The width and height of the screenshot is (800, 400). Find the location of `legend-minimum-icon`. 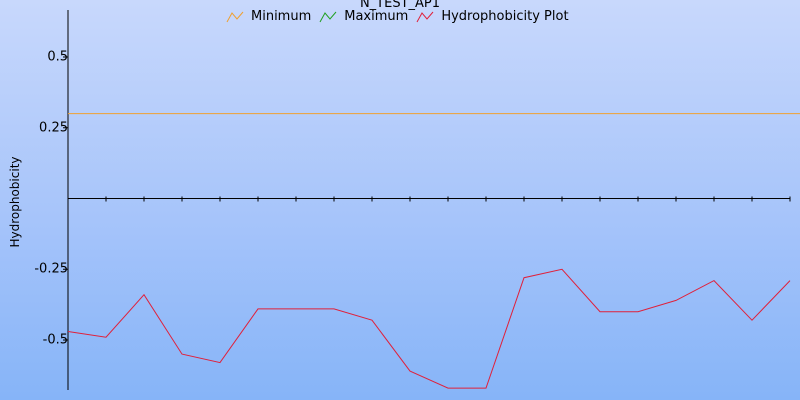

legend-minimum-icon is located at coordinates (235, 16).